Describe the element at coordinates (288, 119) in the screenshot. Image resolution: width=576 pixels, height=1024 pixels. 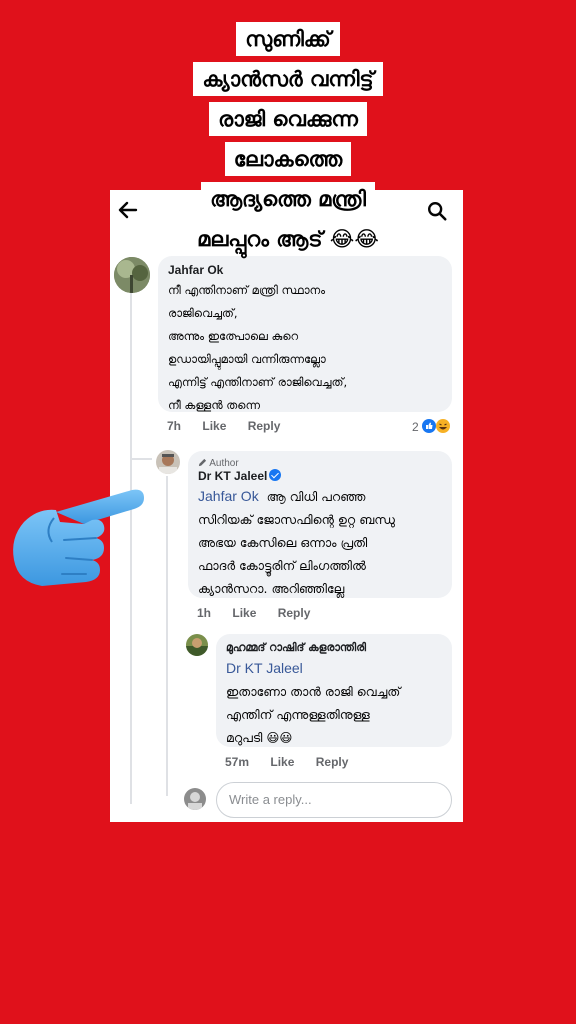
I see `caption-line: രാജി വെക്കുന്ന` at that location.